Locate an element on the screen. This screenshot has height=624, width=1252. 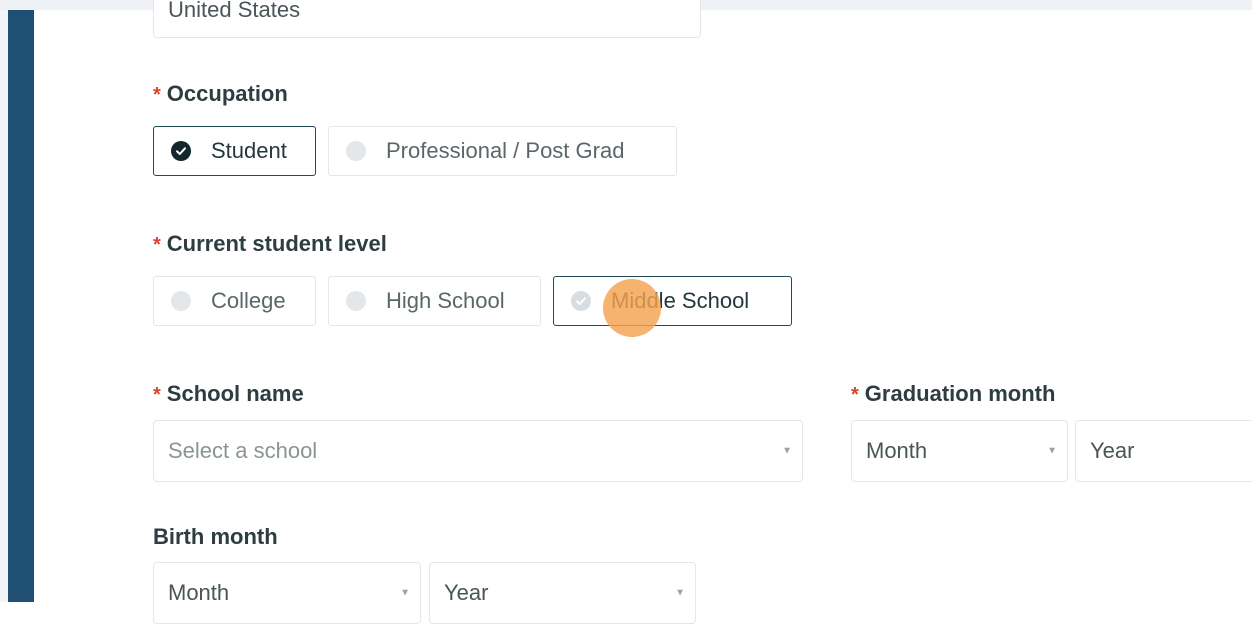
occupation-option-professional: Professional / Post Grad is located at coordinates (502, 151).